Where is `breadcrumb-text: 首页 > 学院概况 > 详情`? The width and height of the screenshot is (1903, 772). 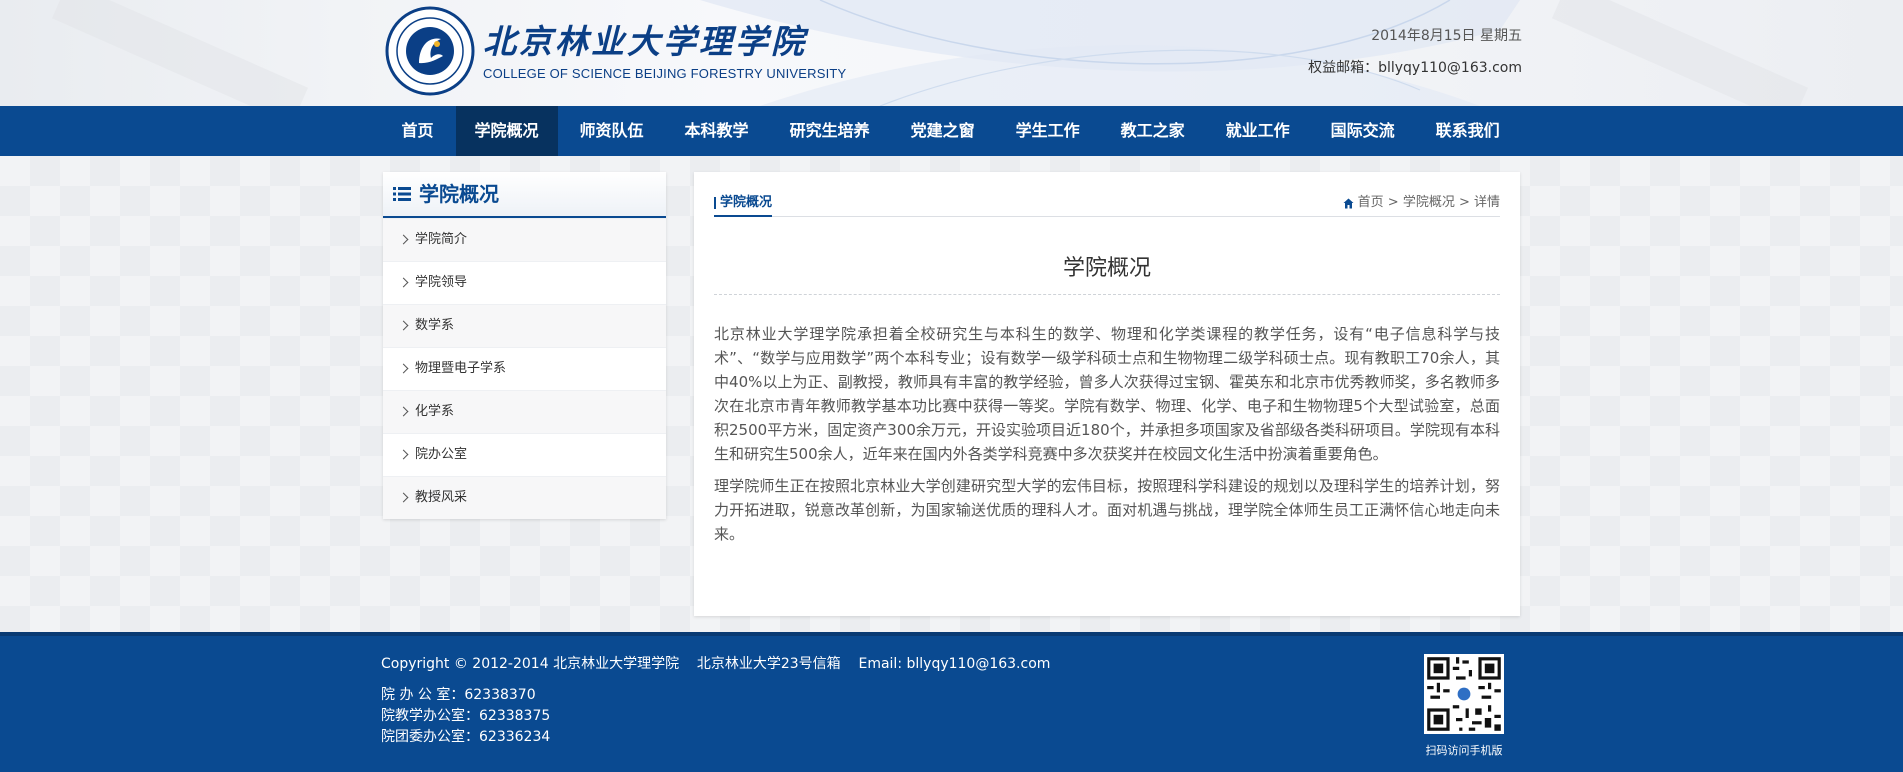
breadcrumb-text: 首页 > 学院概况 > 详情 is located at coordinates (1428, 202).